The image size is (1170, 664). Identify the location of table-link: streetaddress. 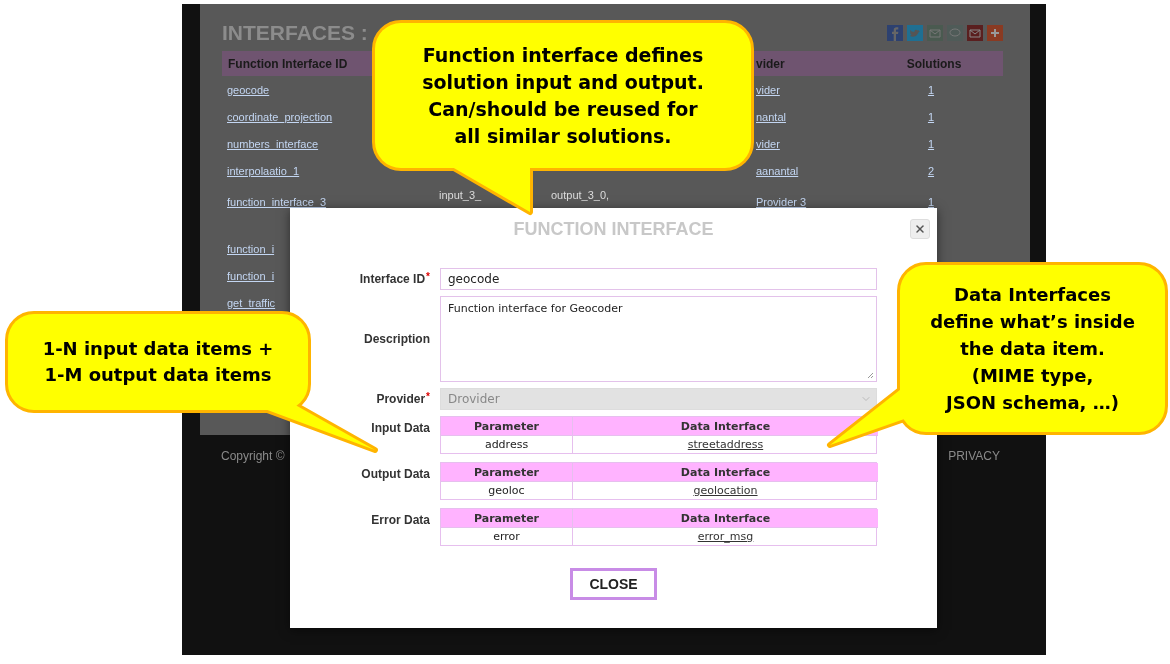
(725, 444).